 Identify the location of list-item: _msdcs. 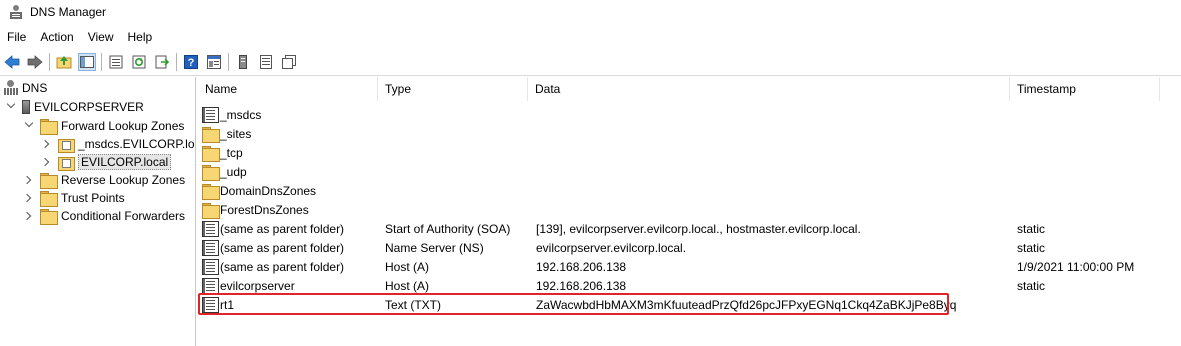
(689, 114).